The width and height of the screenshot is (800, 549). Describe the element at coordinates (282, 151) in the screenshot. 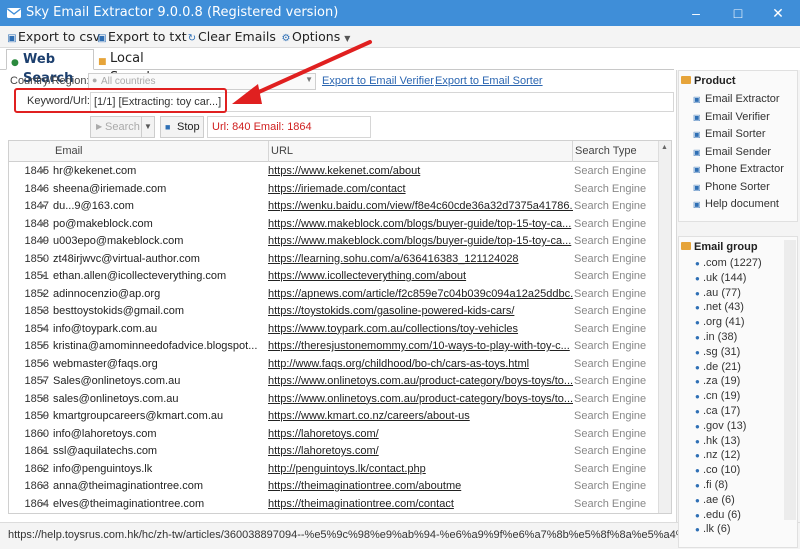

I see `header-url: URL` at that location.